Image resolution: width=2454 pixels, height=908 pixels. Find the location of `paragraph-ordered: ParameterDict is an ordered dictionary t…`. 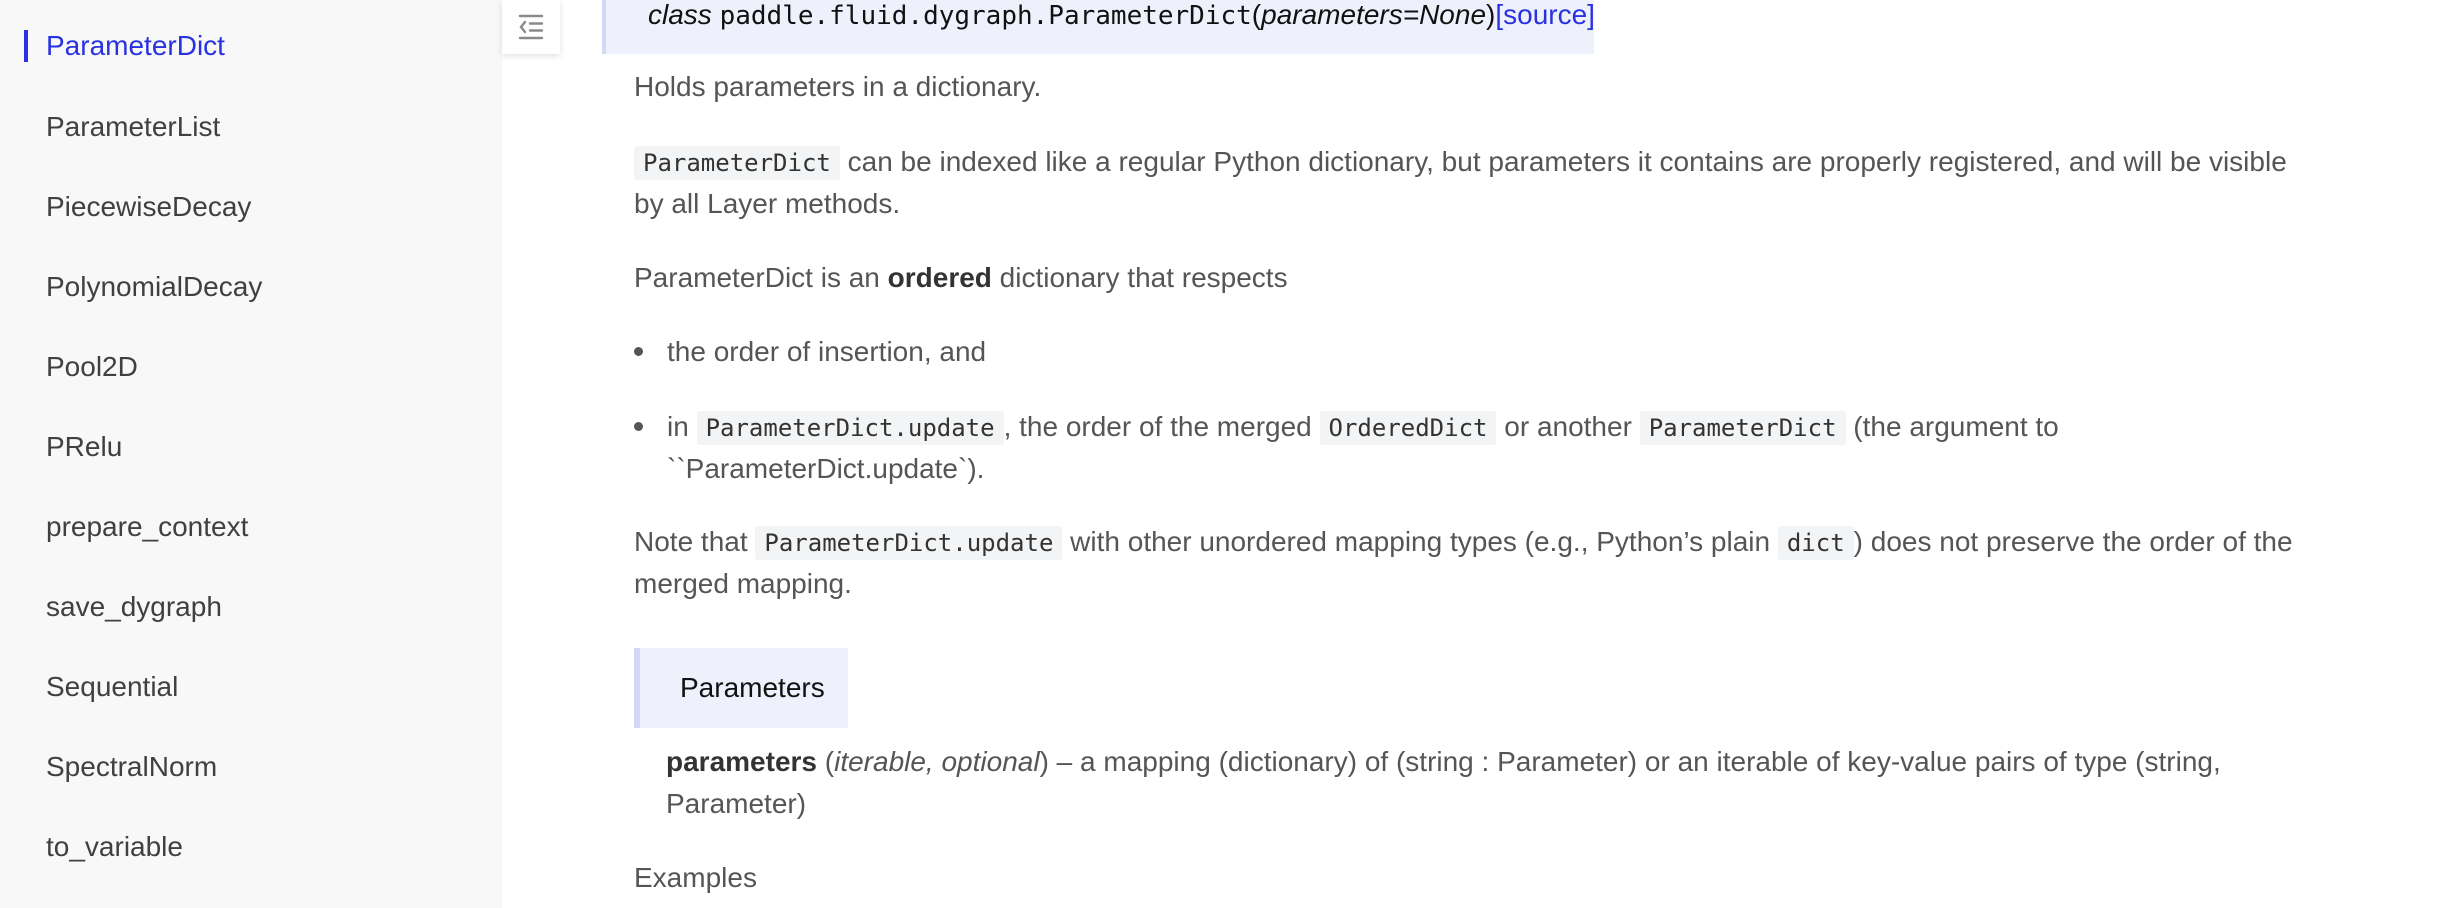

paragraph-ordered: ParameterDict is an ordered dictionary t… is located at coordinates (961, 278).